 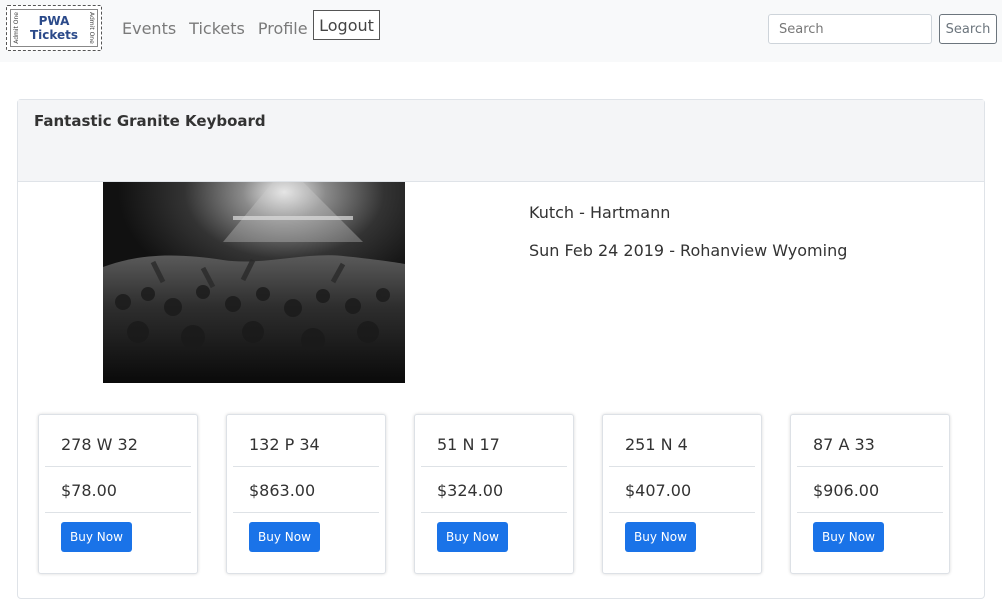 I want to click on ticket-card: 132 P 34 $863.00 Buy Now, so click(x=306, y=494).